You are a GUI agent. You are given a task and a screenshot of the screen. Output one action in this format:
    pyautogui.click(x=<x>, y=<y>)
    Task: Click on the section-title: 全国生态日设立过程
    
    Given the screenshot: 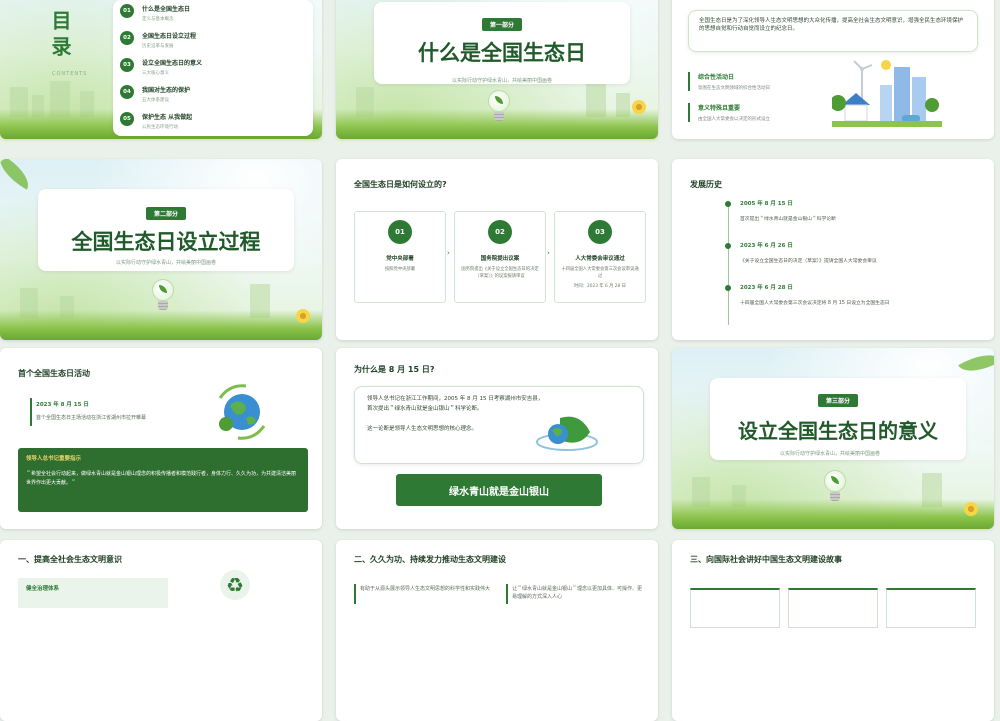 What is the action you would take?
    pyautogui.click(x=166, y=242)
    